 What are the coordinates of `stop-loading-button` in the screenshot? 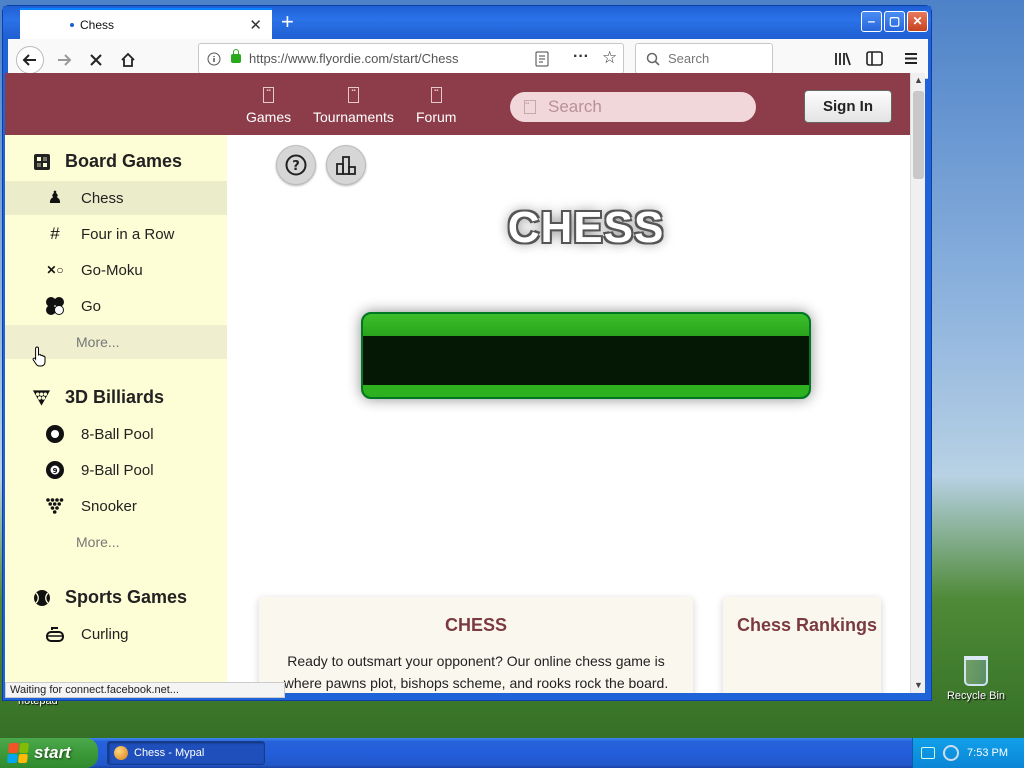 It's located at (96, 60).